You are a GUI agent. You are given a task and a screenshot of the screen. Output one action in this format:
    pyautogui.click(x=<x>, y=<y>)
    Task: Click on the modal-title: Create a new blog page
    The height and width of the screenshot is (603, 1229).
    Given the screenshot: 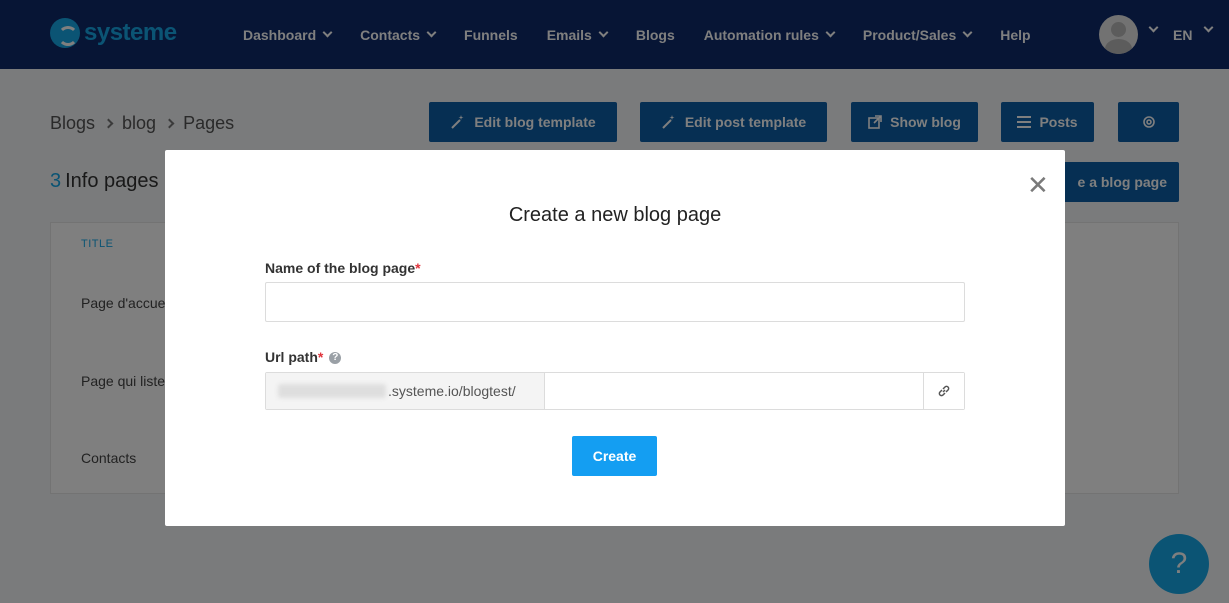 What is the action you would take?
    pyautogui.click(x=615, y=215)
    